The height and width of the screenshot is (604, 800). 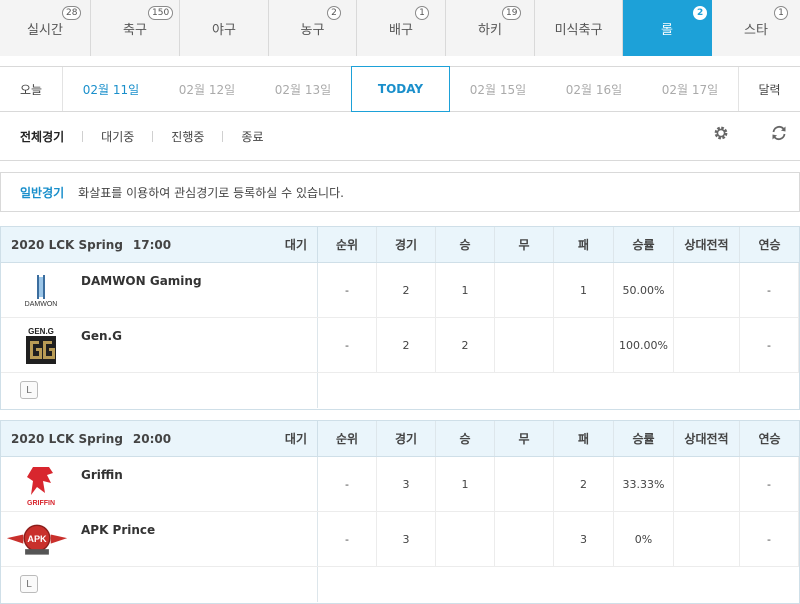 I want to click on tab-baseball: 야구, so click(x=224, y=28).